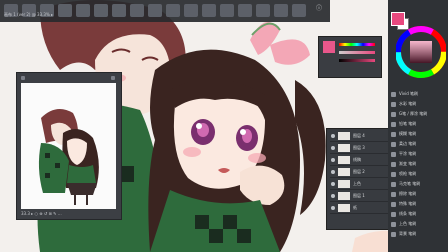 This screenshot has height=252, width=448. Describe the element at coordinates (355, 207) in the screenshot. I see `layer-name: 纸` at that location.